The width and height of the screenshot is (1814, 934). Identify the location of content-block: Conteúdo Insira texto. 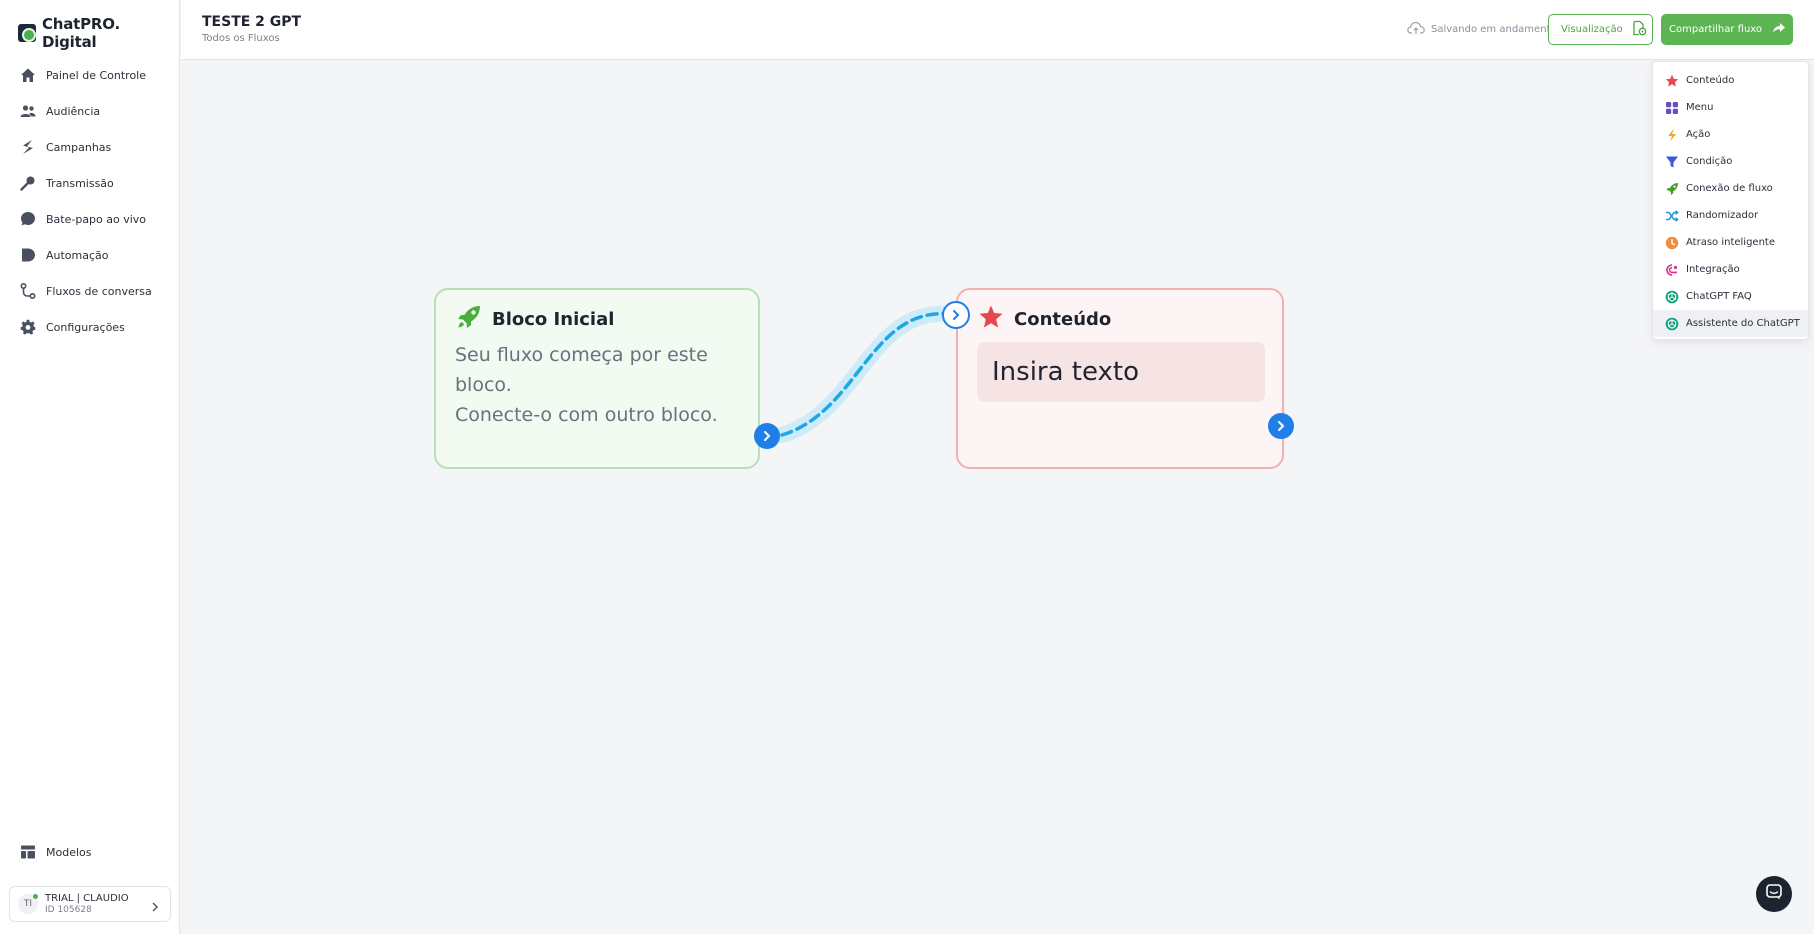
(1120, 378).